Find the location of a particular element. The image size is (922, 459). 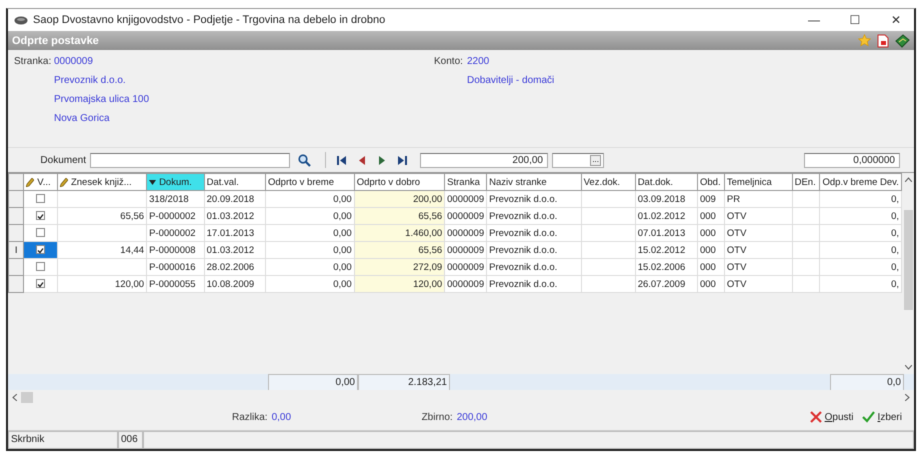

column-header: Obd. is located at coordinates (710, 182).